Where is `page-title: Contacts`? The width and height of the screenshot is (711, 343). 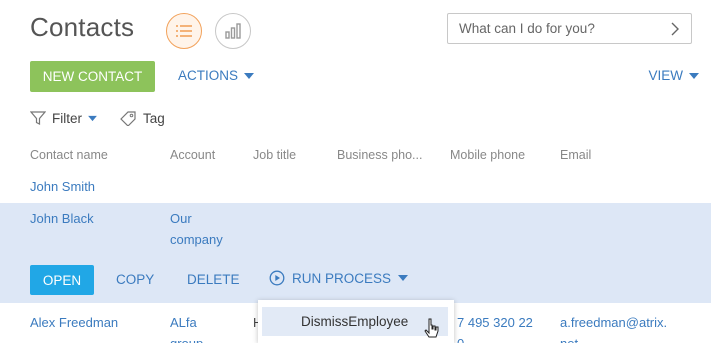
page-title: Contacts is located at coordinates (82, 27).